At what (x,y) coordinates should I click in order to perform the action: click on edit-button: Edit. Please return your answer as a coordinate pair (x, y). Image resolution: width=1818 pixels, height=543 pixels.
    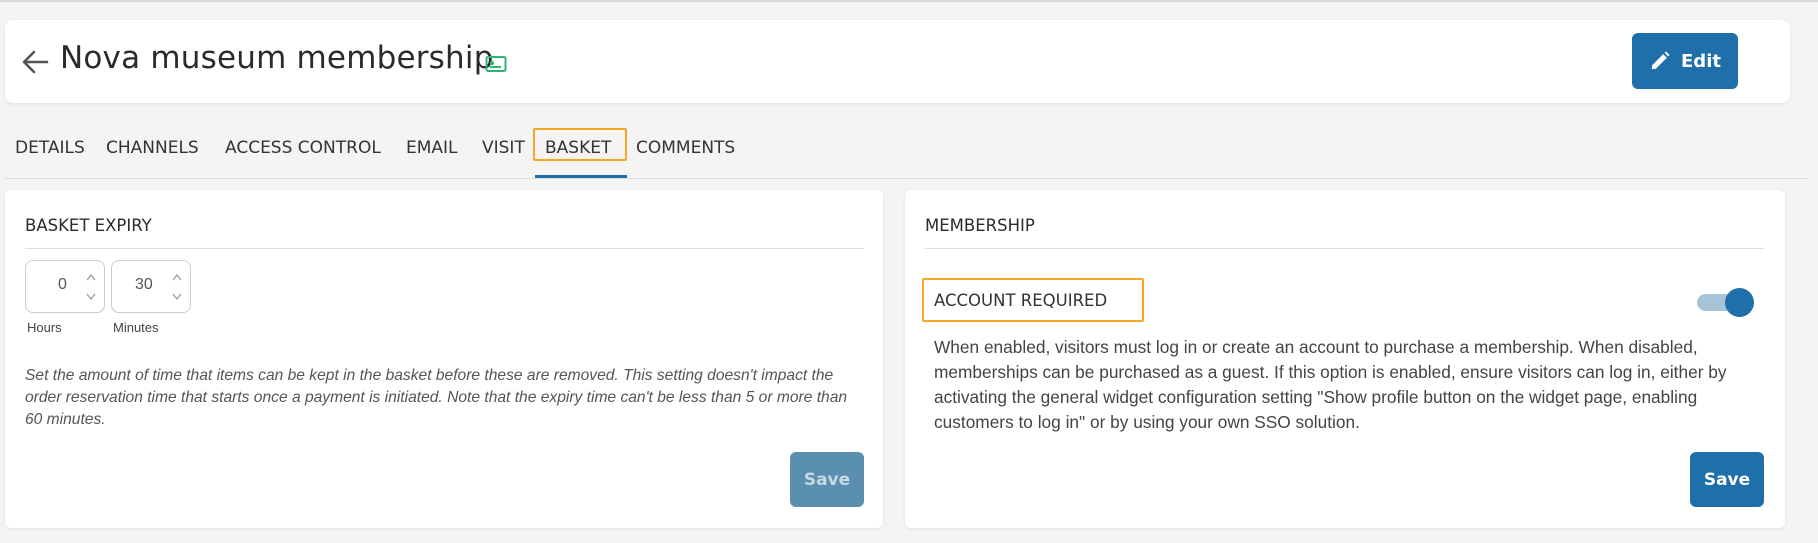
    Looking at the image, I should click on (1685, 61).